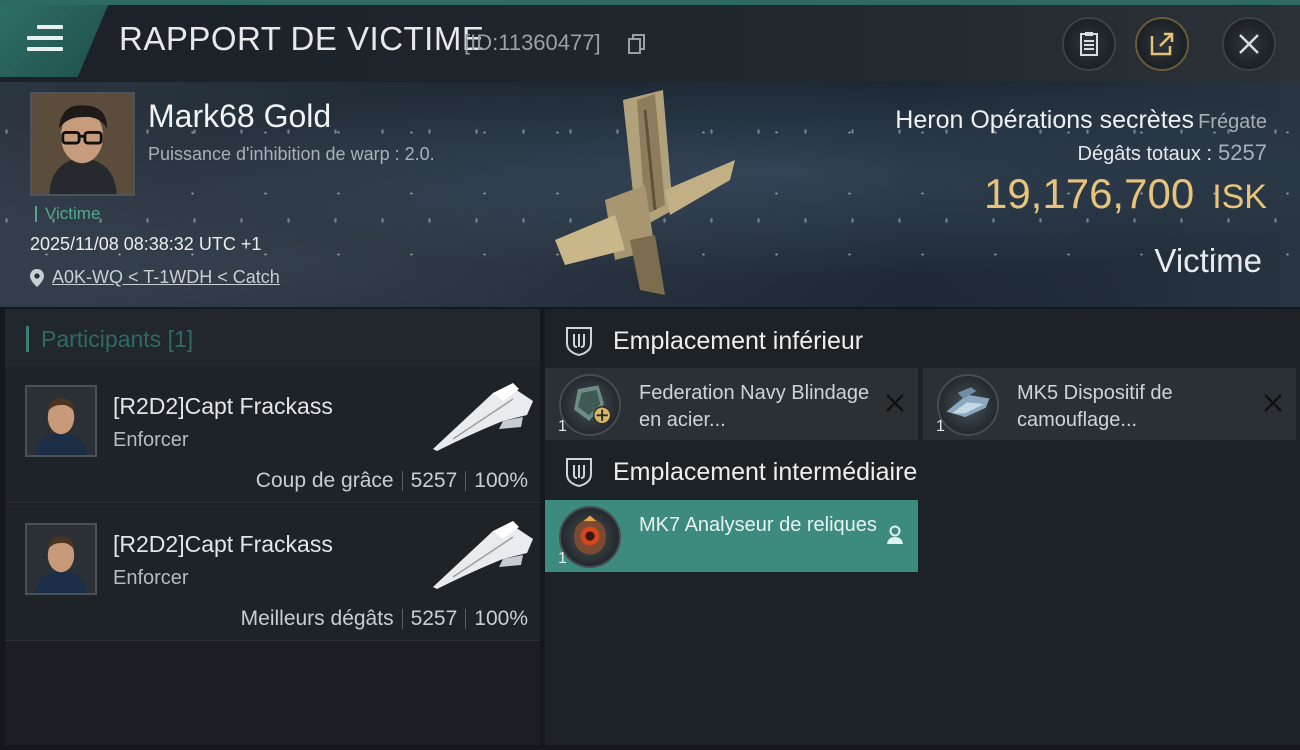 The height and width of the screenshot is (750, 1300). Describe the element at coordinates (532, 42) in the screenshot. I see `report-id: [ID:11360477]` at that location.